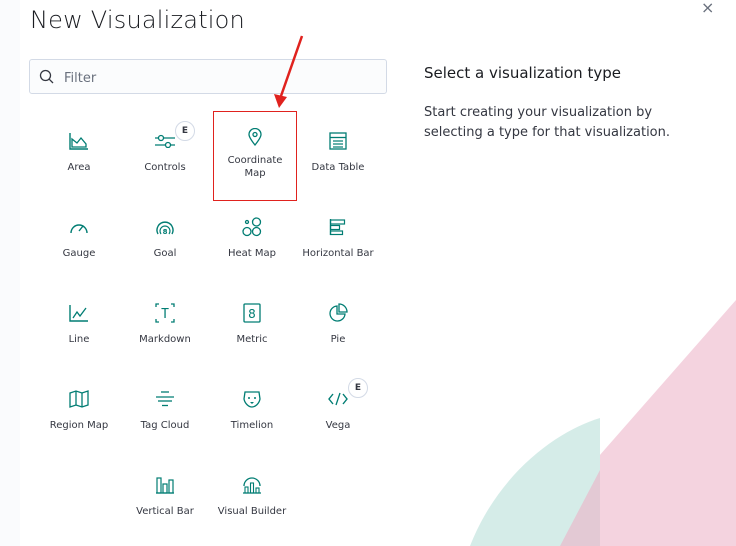  What do you see at coordinates (289, 71) in the screenshot?
I see `annotation-arrow` at bounding box center [289, 71].